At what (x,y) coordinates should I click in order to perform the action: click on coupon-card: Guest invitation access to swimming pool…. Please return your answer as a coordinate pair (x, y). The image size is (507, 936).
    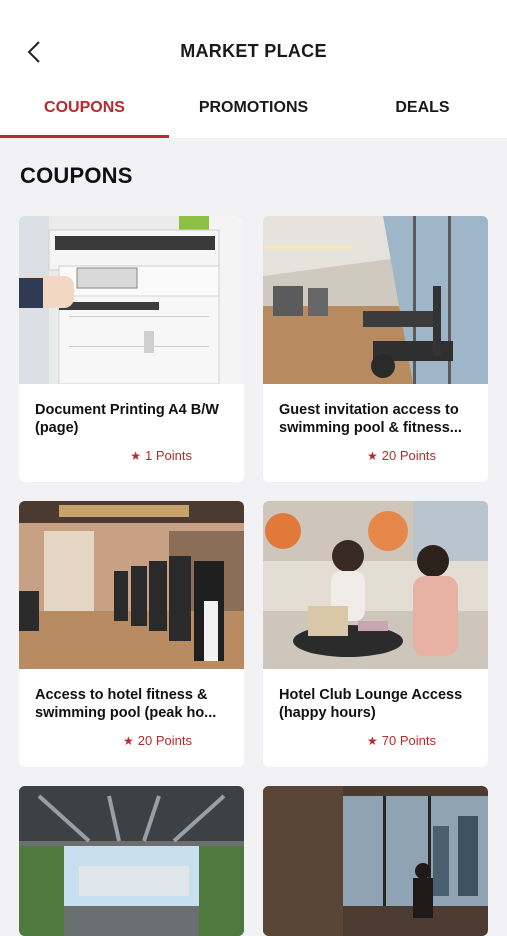
    Looking at the image, I should click on (375, 349).